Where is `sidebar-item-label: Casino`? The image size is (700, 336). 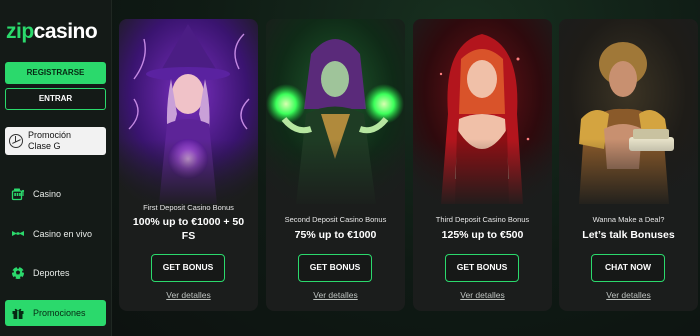 sidebar-item-label: Casino is located at coordinates (47, 194).